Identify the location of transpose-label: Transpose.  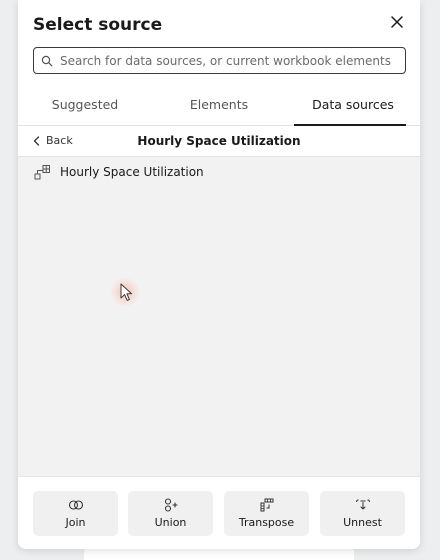
(266, 522).